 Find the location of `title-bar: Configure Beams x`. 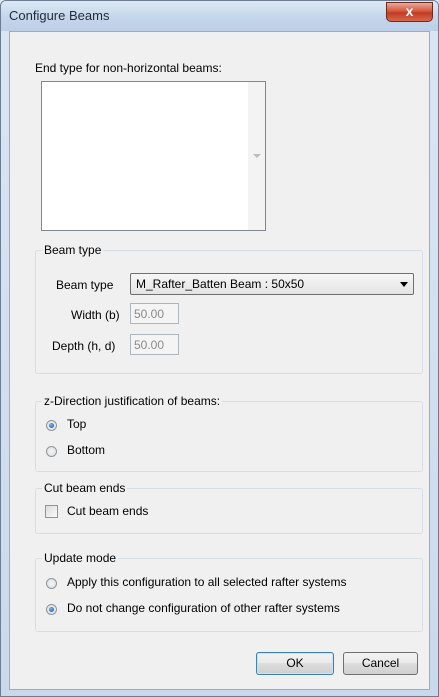

title-bar: Configure Beams x is located at coordinates (219, 16).